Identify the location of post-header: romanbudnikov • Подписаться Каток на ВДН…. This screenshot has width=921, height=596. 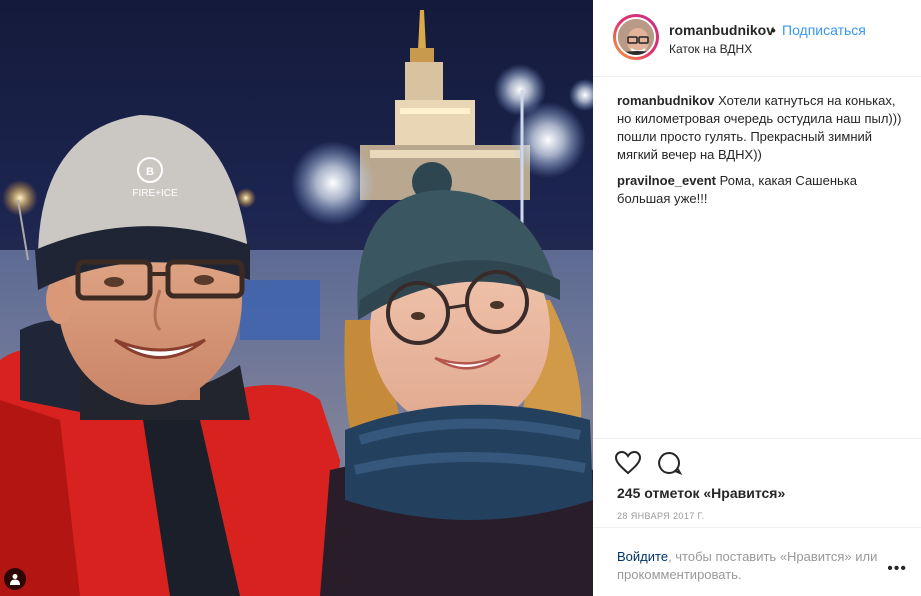
(757, 38).